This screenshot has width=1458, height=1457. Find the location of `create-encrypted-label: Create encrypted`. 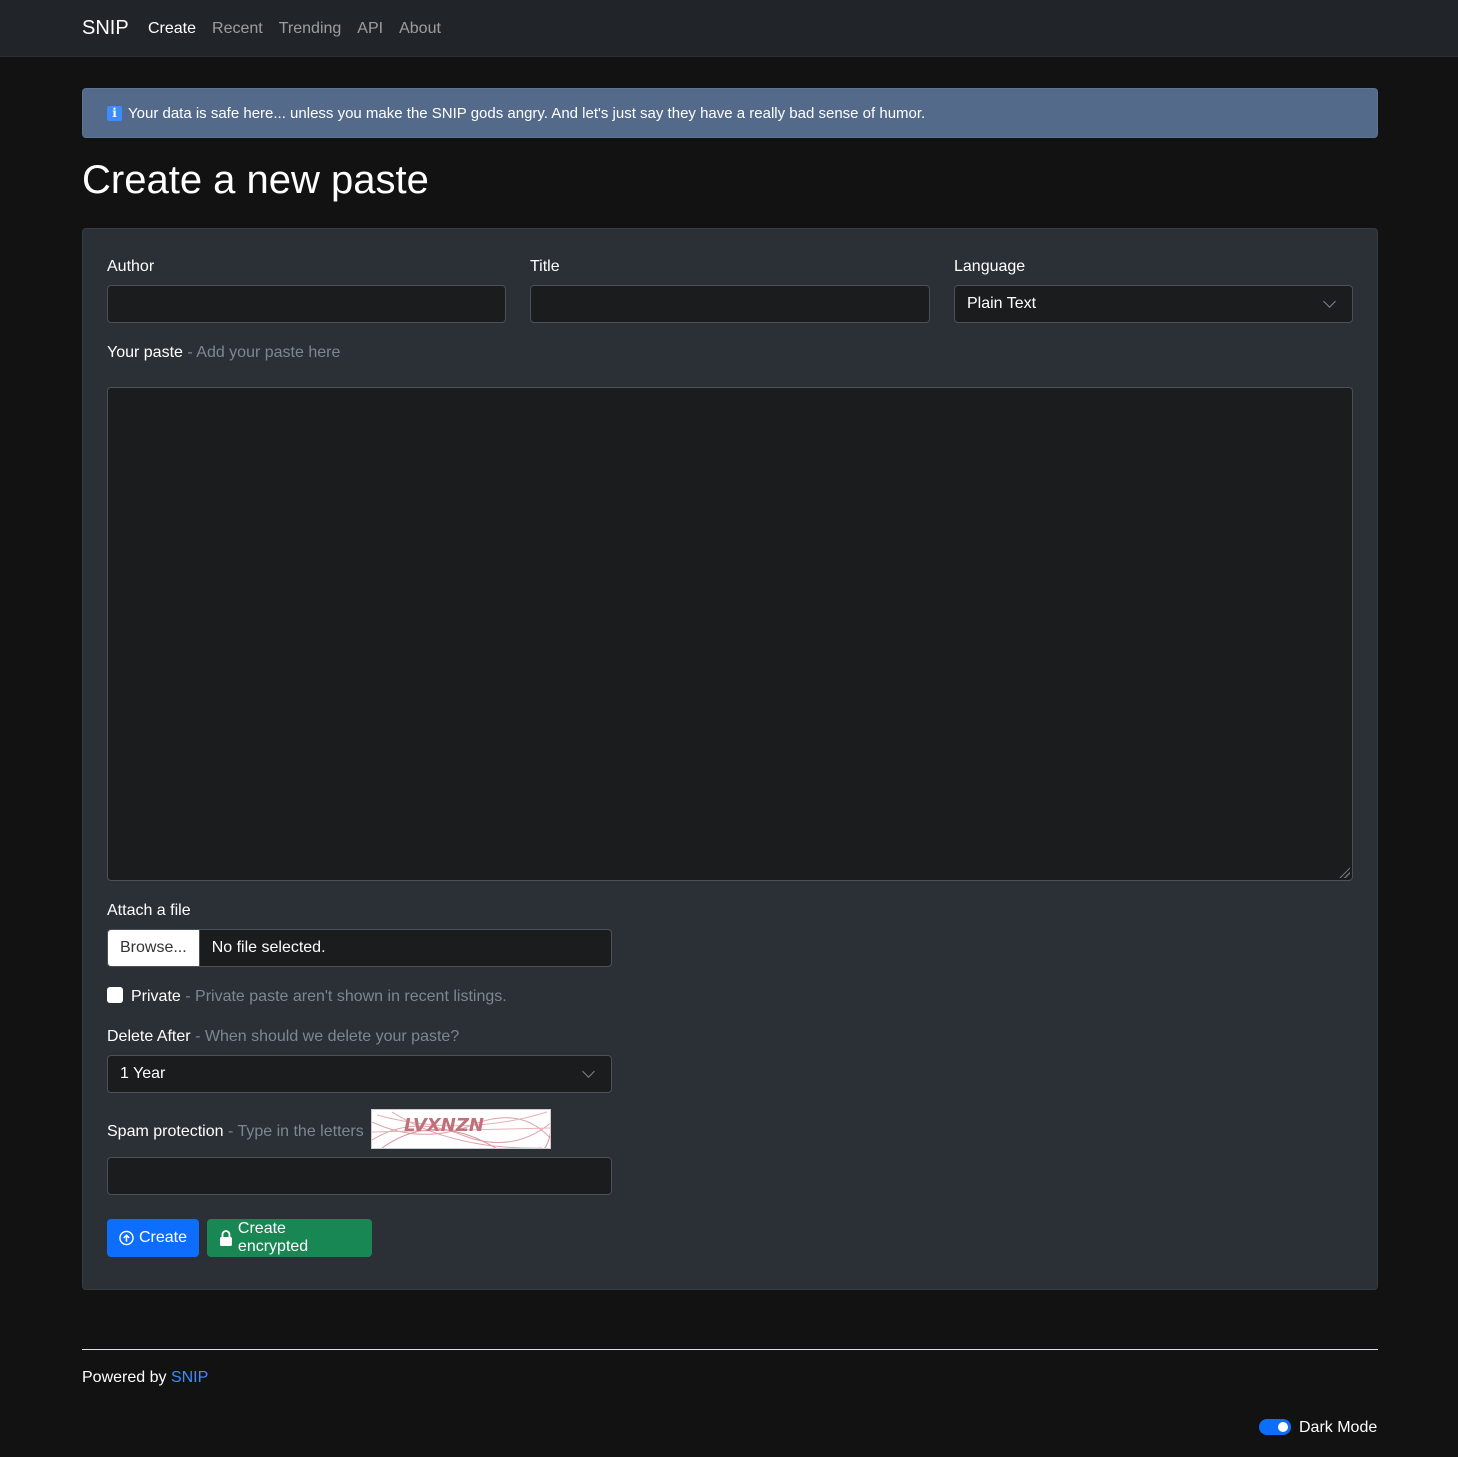

create-encrypted-label: Create encrypted is located at coordinates (273, 1237).